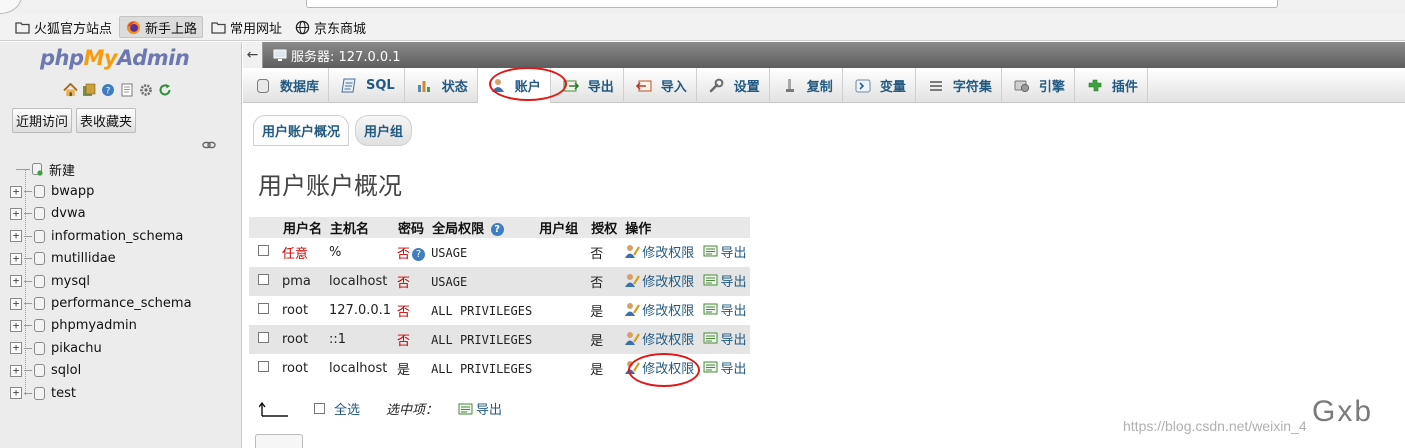 This screenshot has width=1405, height=448. I want to click on tab-export: 导出, so click(587, 85).